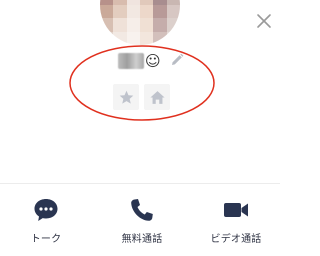 This screenshot has height=256, width=320. I want to click on favorite-button, so click(126, 97).